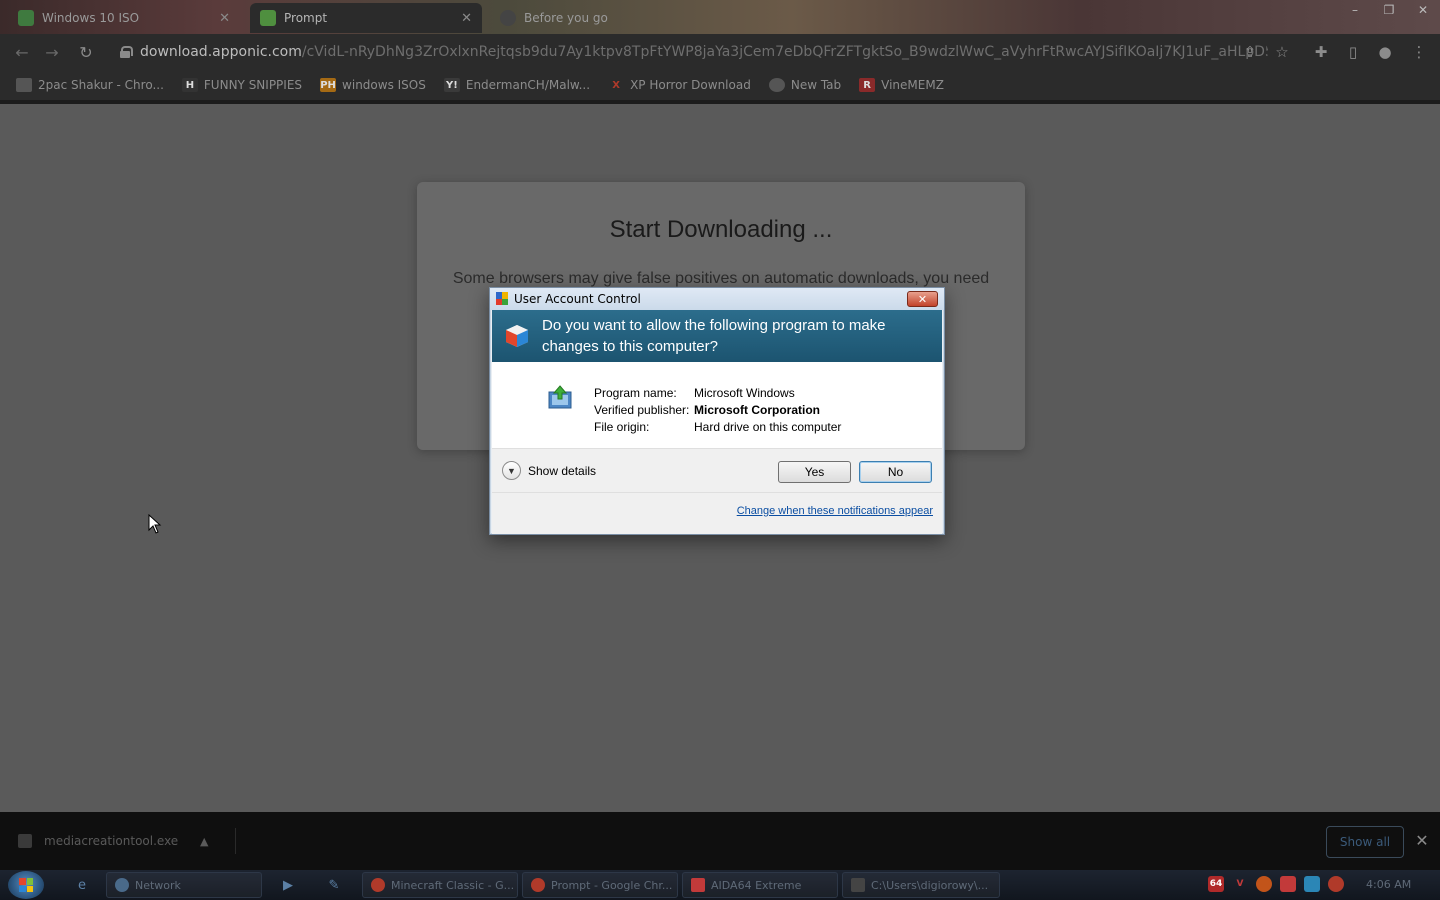 This screenshot has height=900, width=1440. Describe the element at coordinates (1321, 52) in the screenshot. I see `extensions-icon: ✚` at that location.